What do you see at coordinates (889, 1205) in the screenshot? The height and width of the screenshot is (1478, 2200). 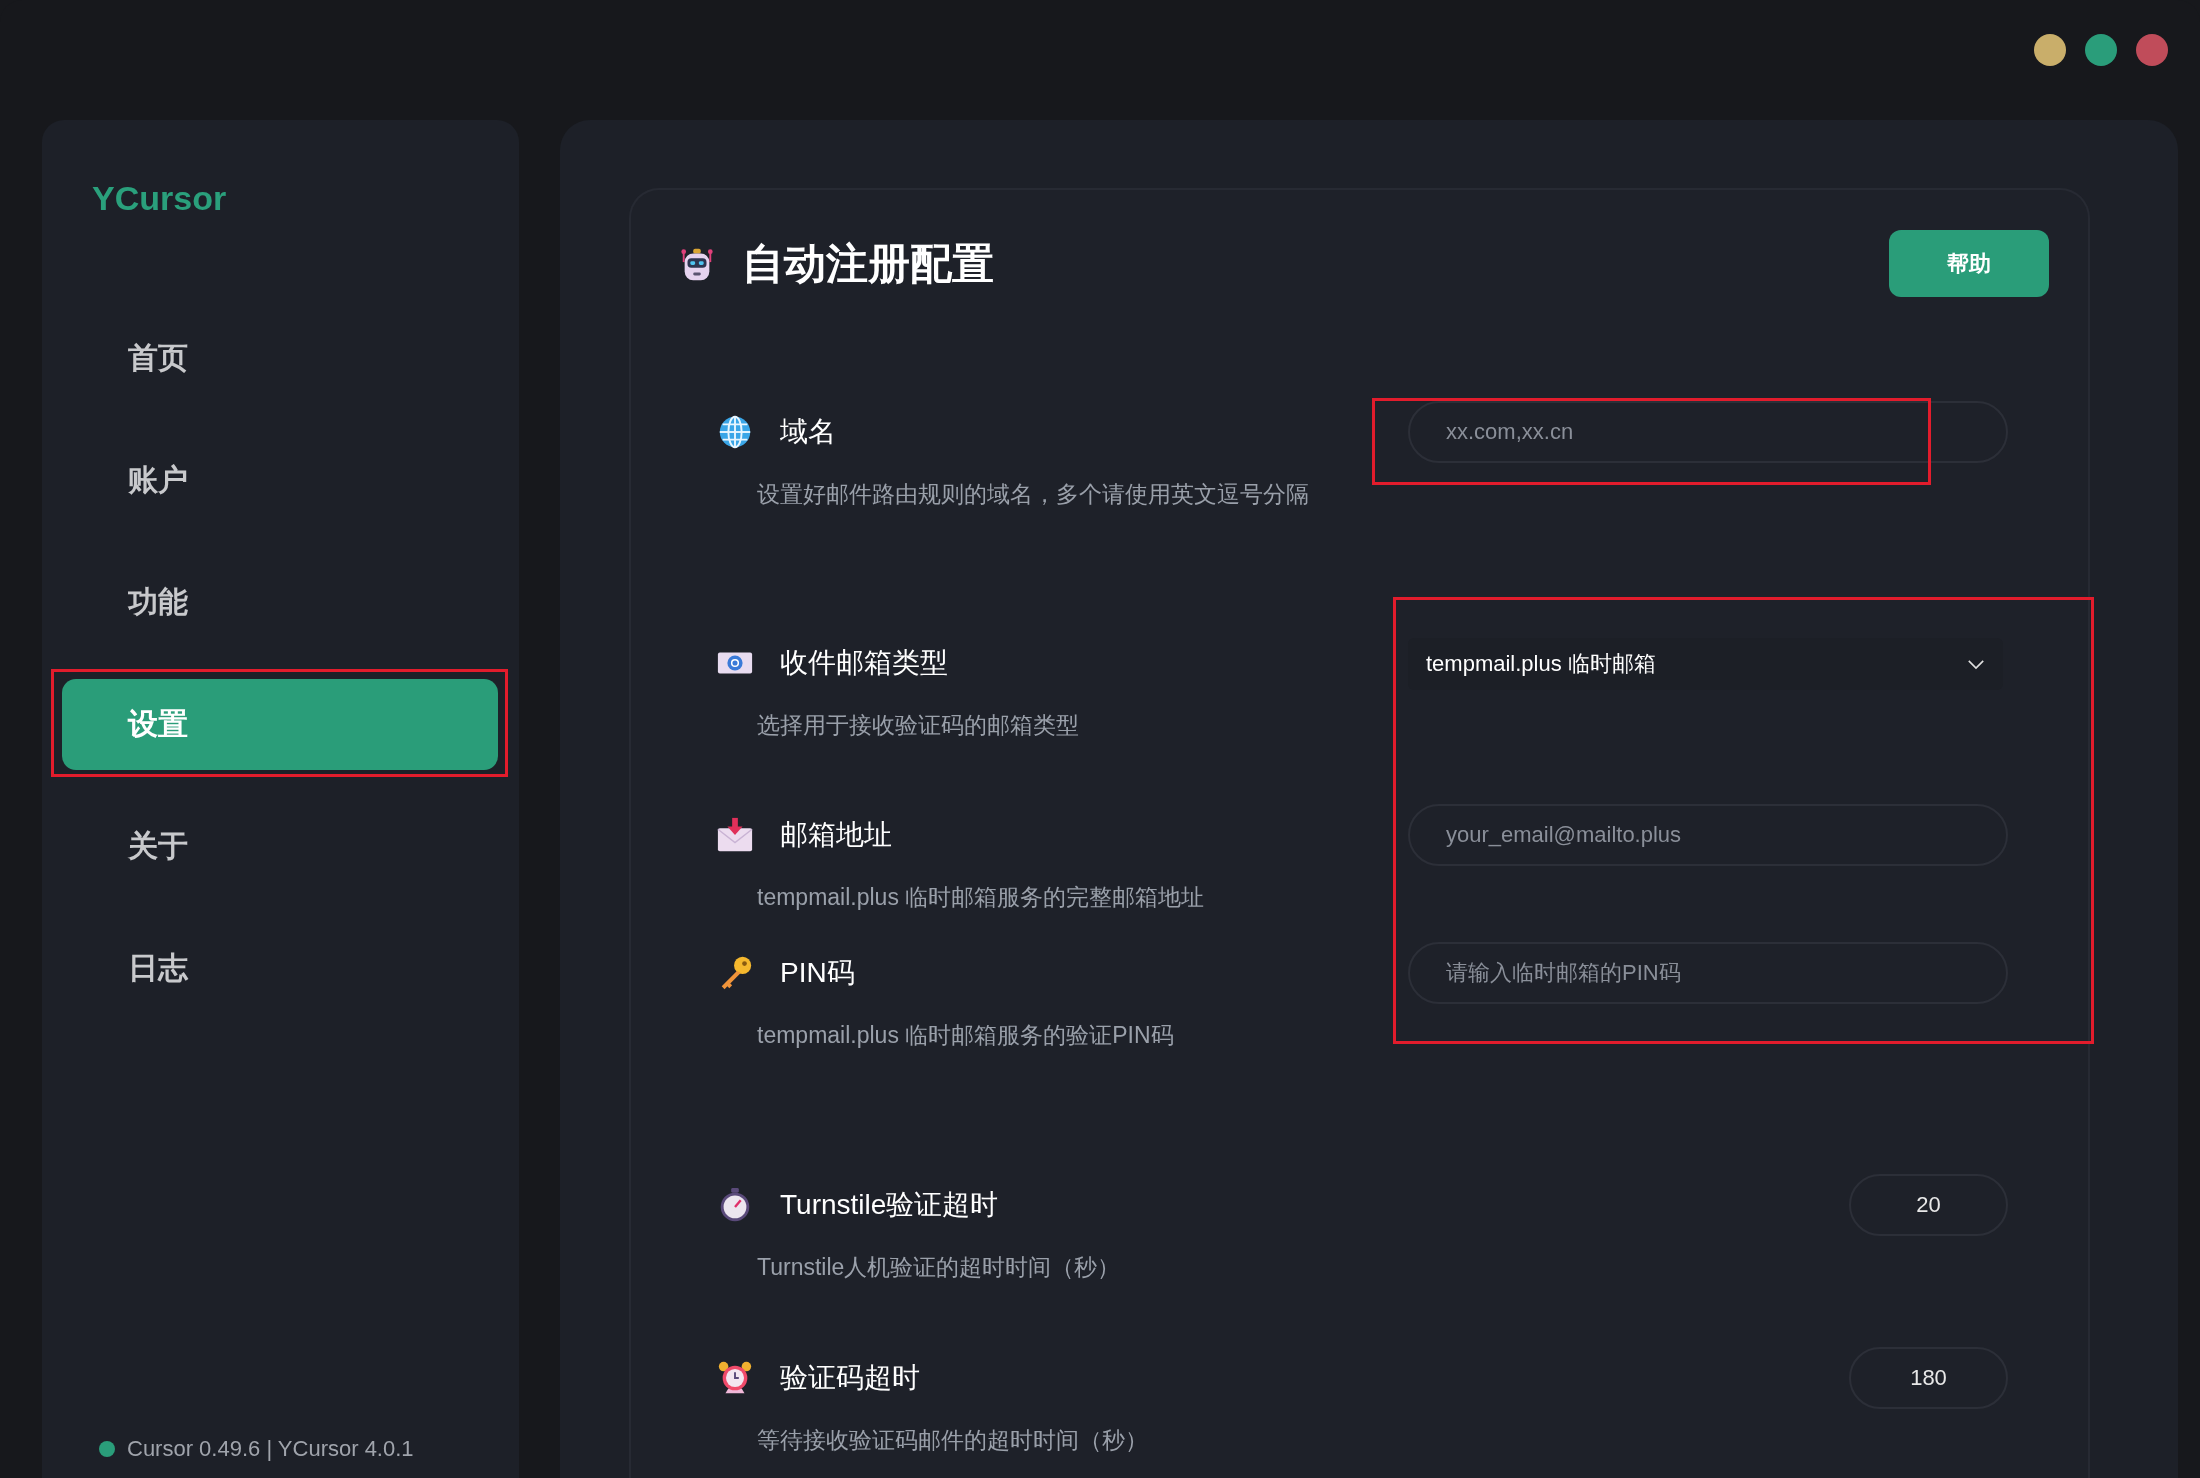 I see `setting-label: Turnstile验证超时` at bounding box center [889, 1205].